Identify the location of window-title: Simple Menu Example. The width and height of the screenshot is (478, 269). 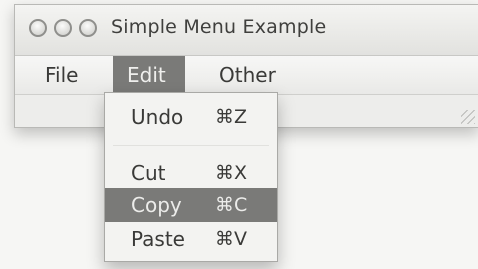
(219, 27).